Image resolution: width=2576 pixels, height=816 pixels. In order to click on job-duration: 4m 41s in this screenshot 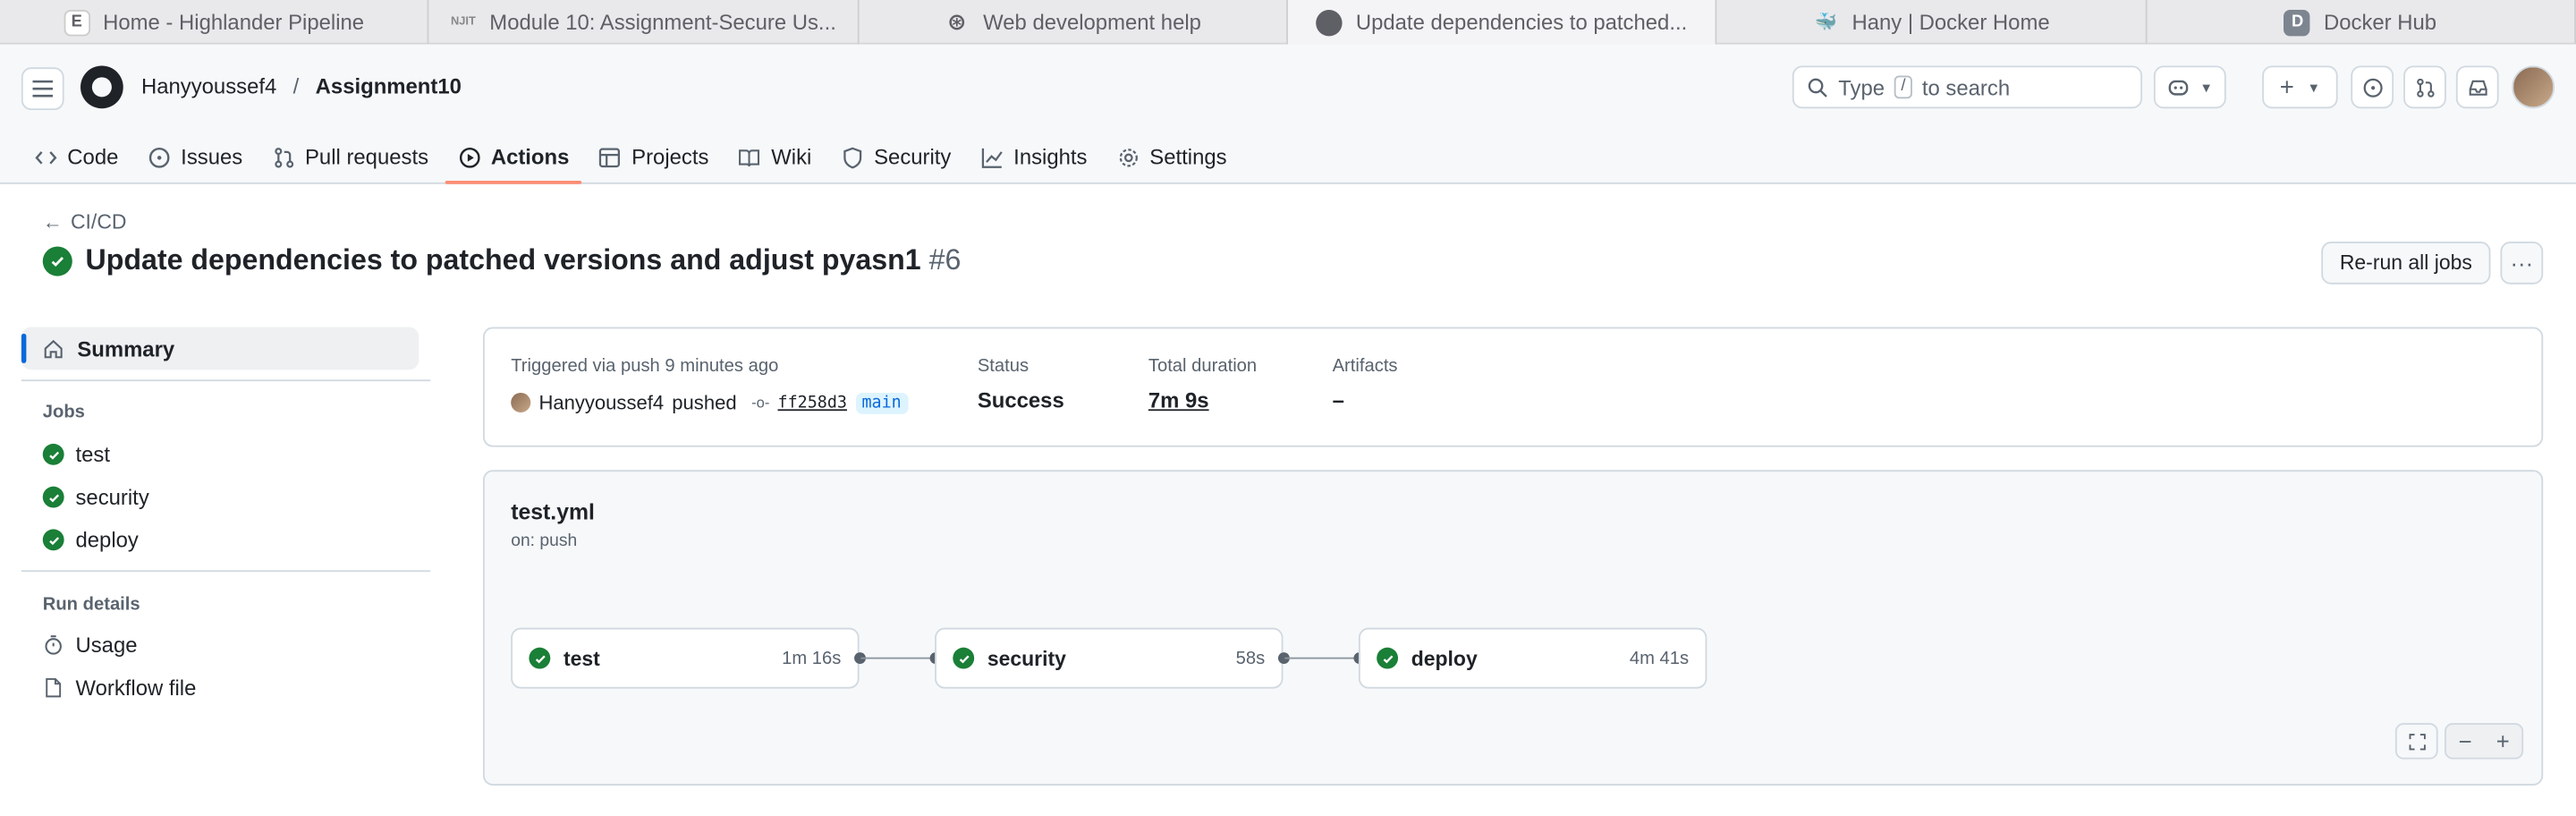, I will do `click(1659, 658)`.